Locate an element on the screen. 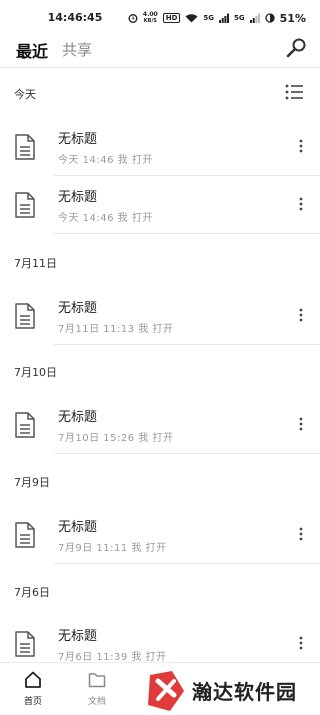  section-header-today: 今天 is located at coordinates (25, 94).